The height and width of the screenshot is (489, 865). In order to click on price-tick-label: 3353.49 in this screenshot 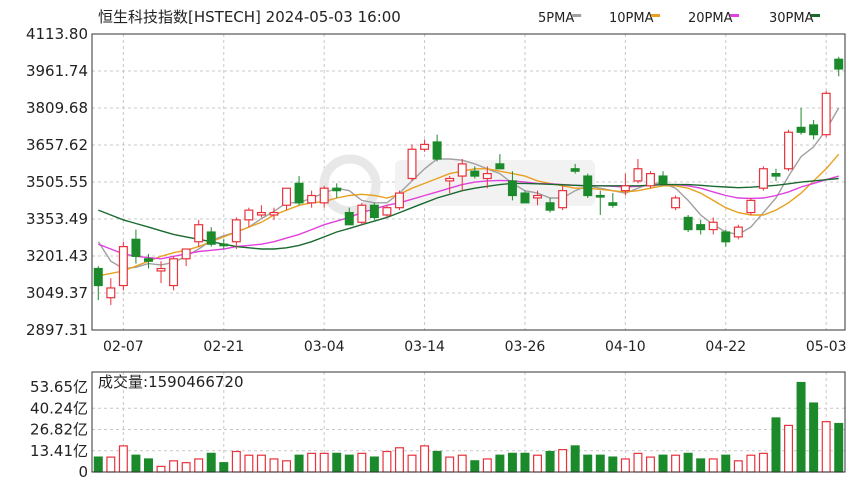, I will do `click(57, 219)`.